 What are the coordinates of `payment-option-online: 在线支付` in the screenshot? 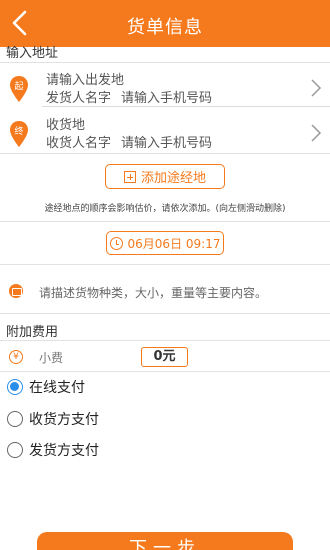 It's located at (46, 387).